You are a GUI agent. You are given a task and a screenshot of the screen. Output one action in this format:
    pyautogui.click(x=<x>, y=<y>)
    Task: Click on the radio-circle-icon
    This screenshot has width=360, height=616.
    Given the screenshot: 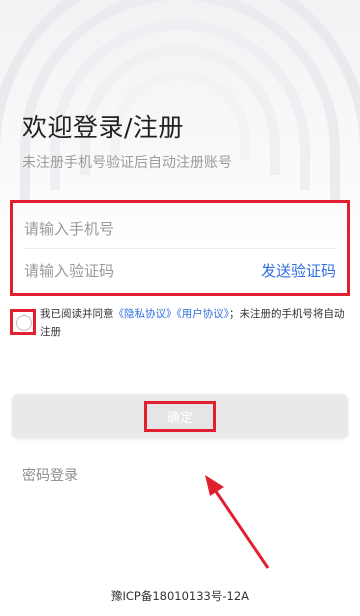 What is the action you would take?
    pyautogui.click(x=24, y=323)
    